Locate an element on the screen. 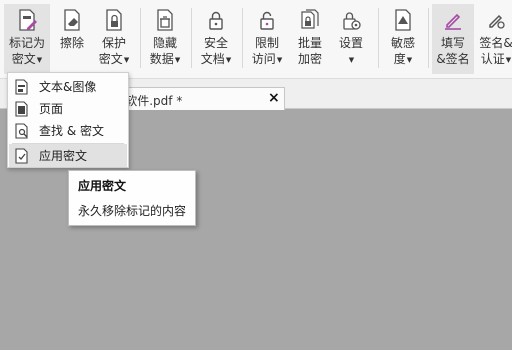  menu-item-find-redact: 查找 & 密文 is located at coordinates (68, 130).